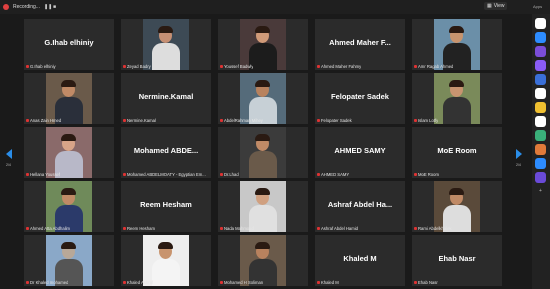 The image size is (550, 289). I want to click on participant-name: Zeyad Badry, so click(139, 66).